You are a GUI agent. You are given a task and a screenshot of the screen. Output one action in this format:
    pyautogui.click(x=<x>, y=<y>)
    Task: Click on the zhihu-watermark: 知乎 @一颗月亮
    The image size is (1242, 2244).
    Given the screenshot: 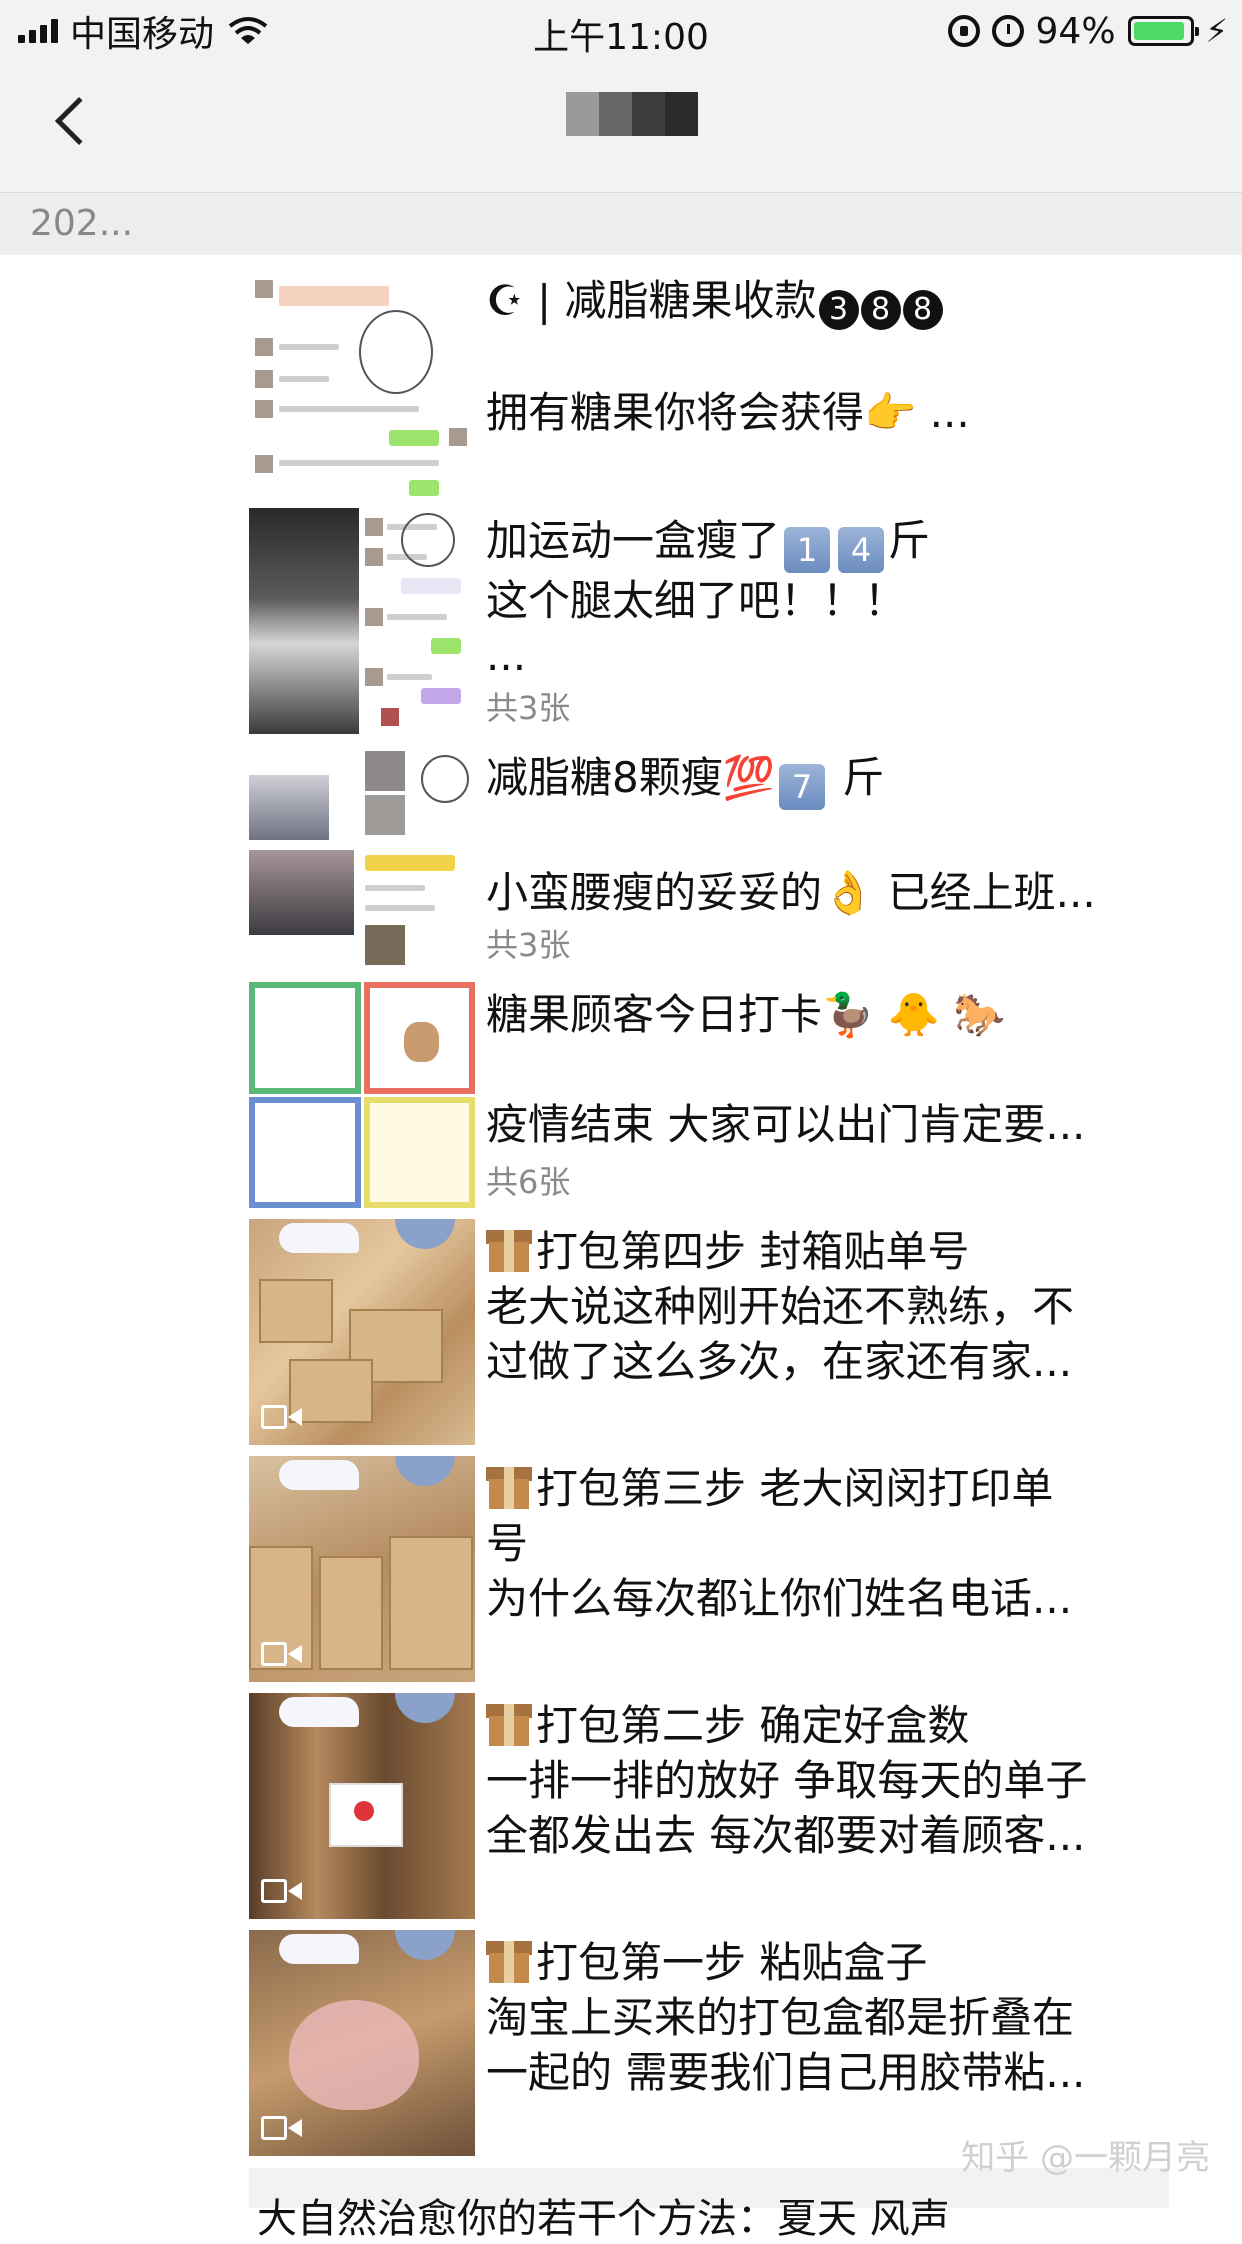 What is the action you would take?
    pyautogui.click(x=1085, y=2158)
    